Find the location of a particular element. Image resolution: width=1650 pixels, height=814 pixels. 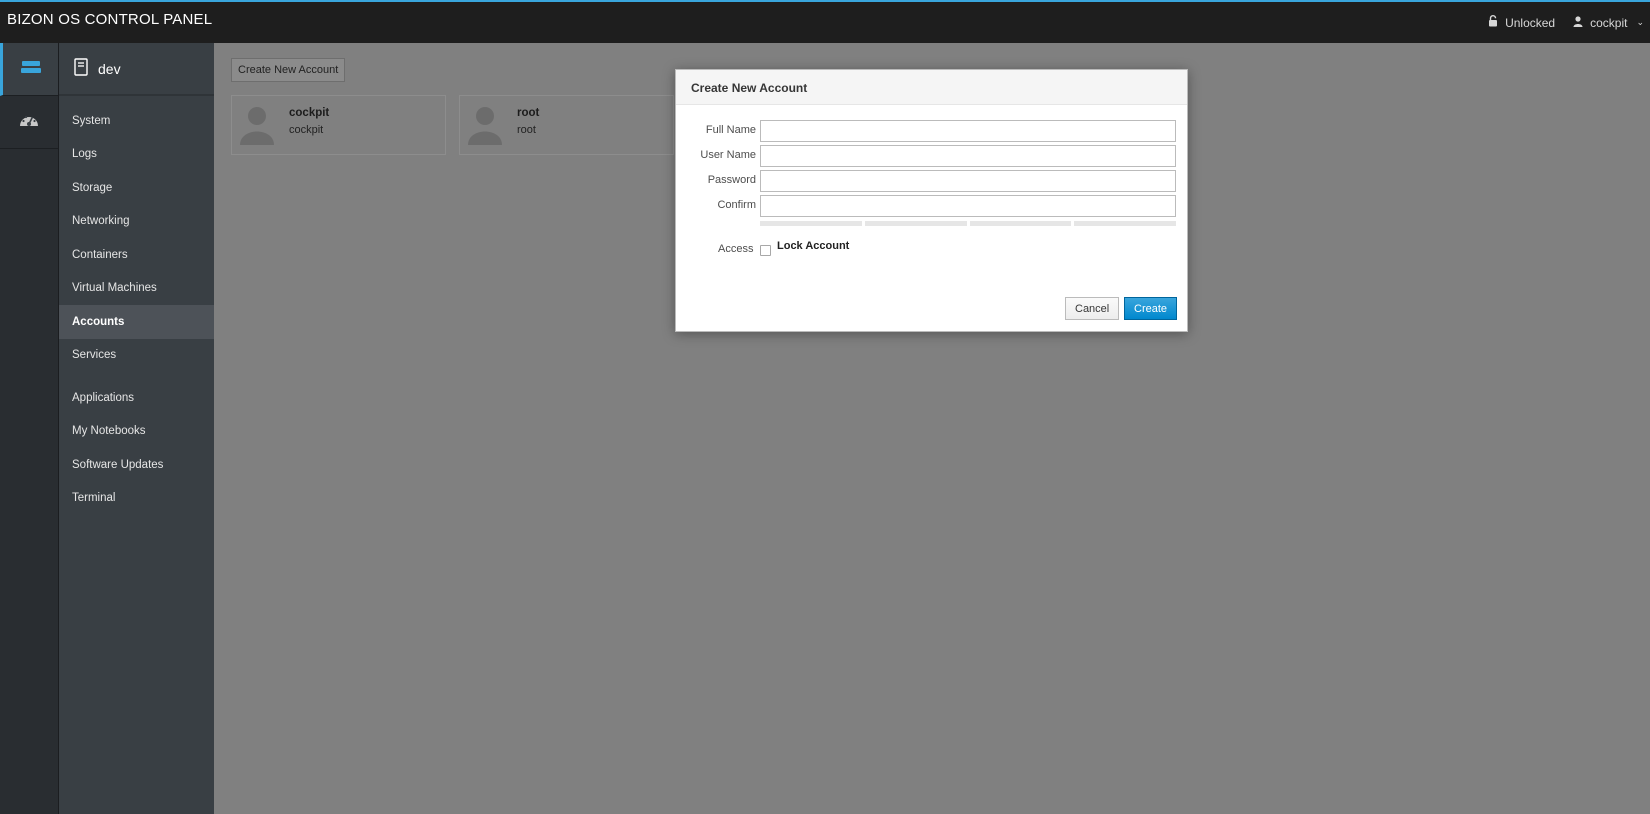

user-name-input is located at coordinates (968, 156).